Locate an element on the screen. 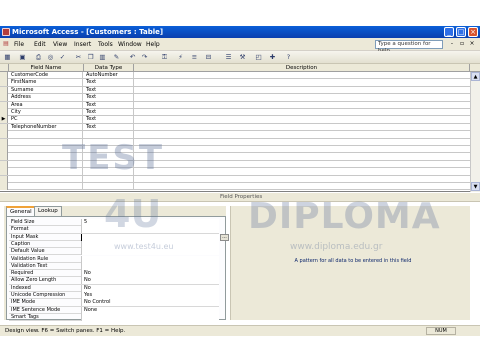 The image size is (480, 360). table-row: Area Text is located at coordinates (235, 105).